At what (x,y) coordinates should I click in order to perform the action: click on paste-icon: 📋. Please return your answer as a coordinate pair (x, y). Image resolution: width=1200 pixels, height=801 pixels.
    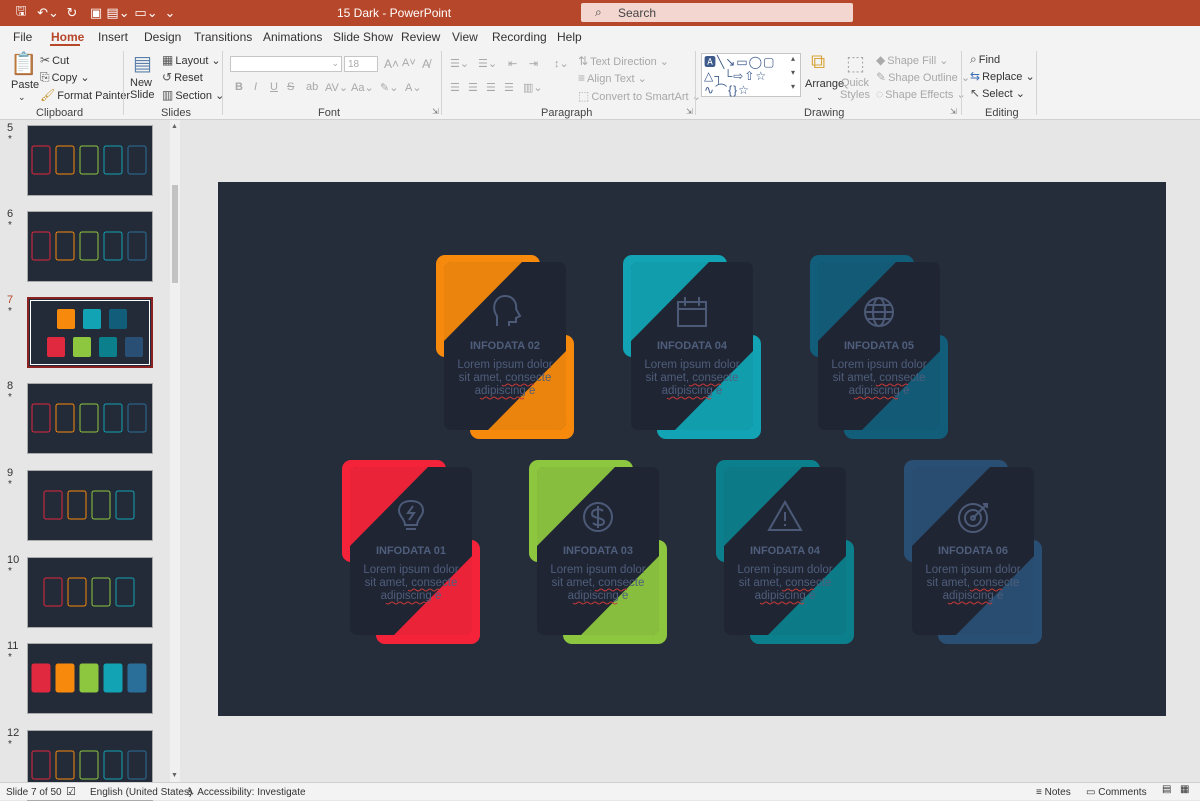
    Looking at the image, I should click on (23, 64).